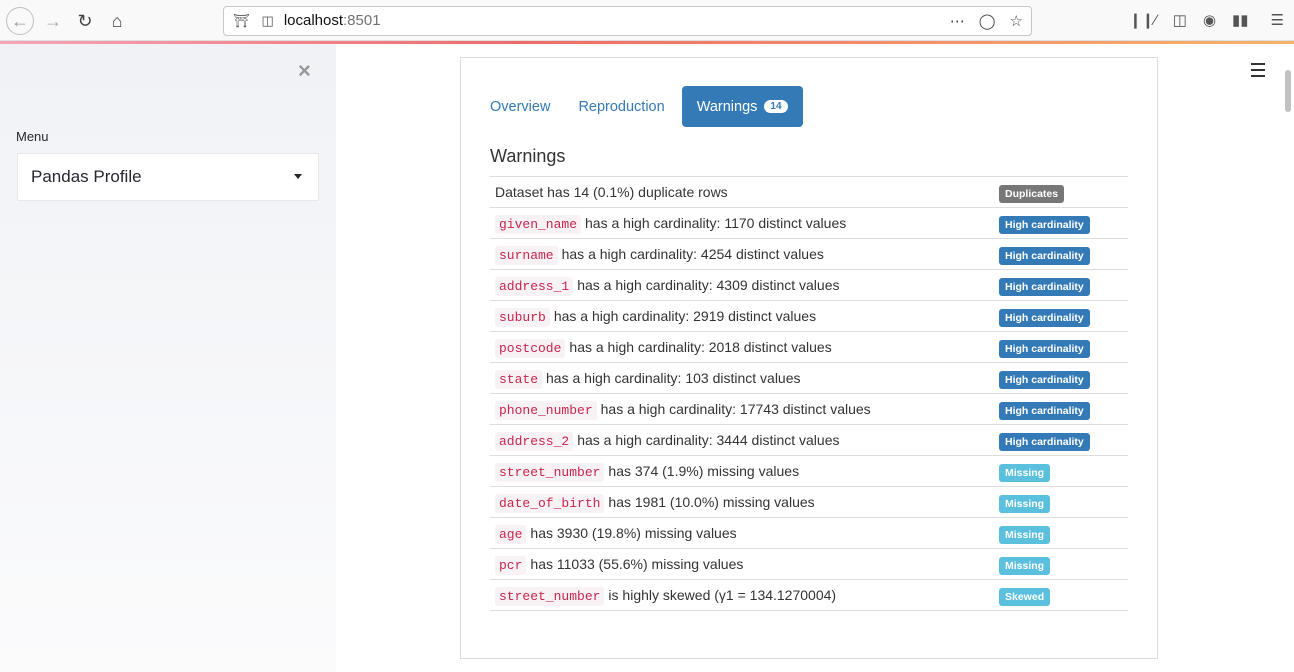  What do you see at coordinates (704, 471) in the screenshot?
I see `warning-text: has 374 (1.9%) missing values` at bounding box center [704, 471].